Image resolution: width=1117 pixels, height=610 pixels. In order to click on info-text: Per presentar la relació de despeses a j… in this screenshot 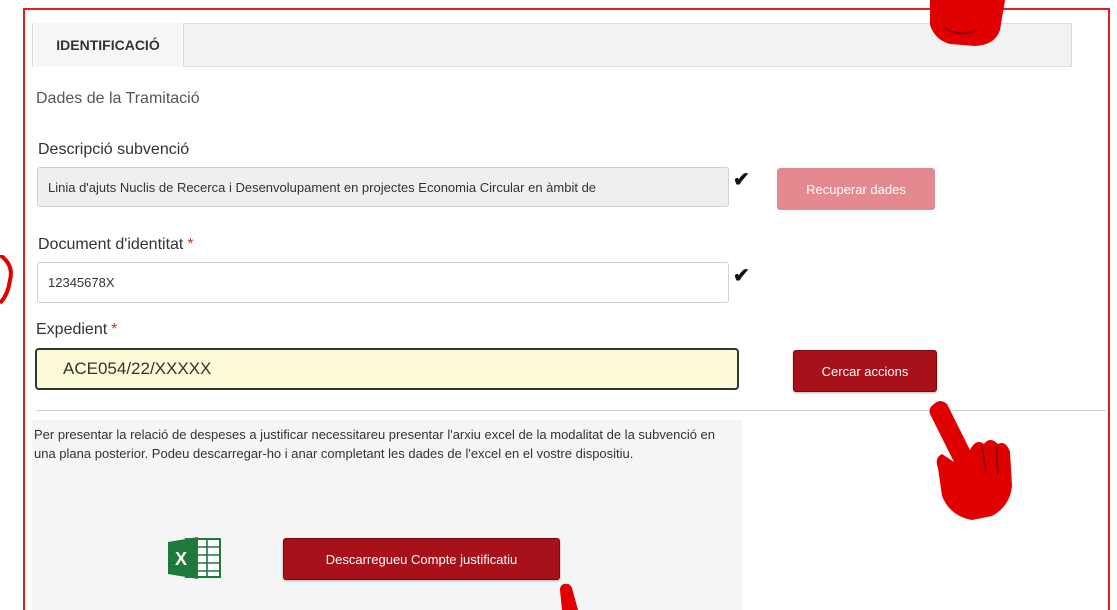, I will do `click(375, 444)`.